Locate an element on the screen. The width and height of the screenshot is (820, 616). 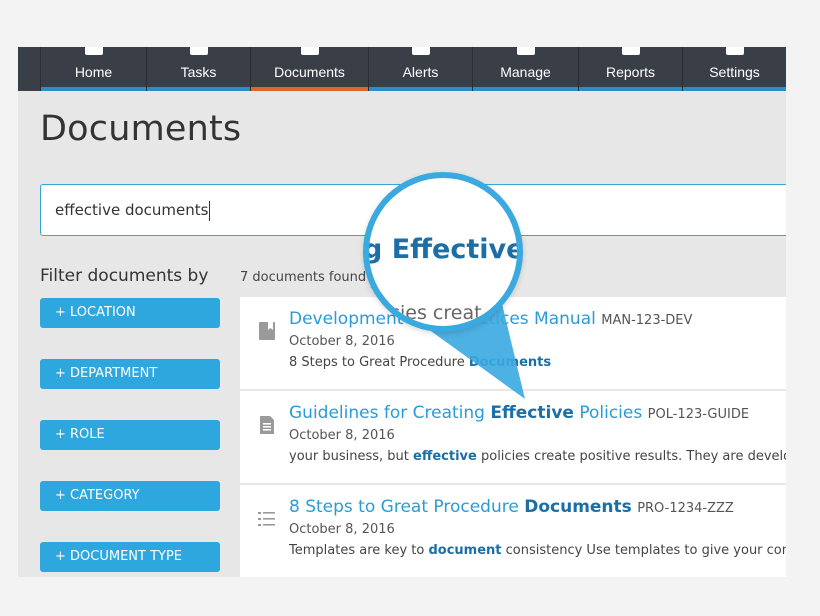
magnifier-lens: g Effective P licies creat is located at coordinates (443, 252).